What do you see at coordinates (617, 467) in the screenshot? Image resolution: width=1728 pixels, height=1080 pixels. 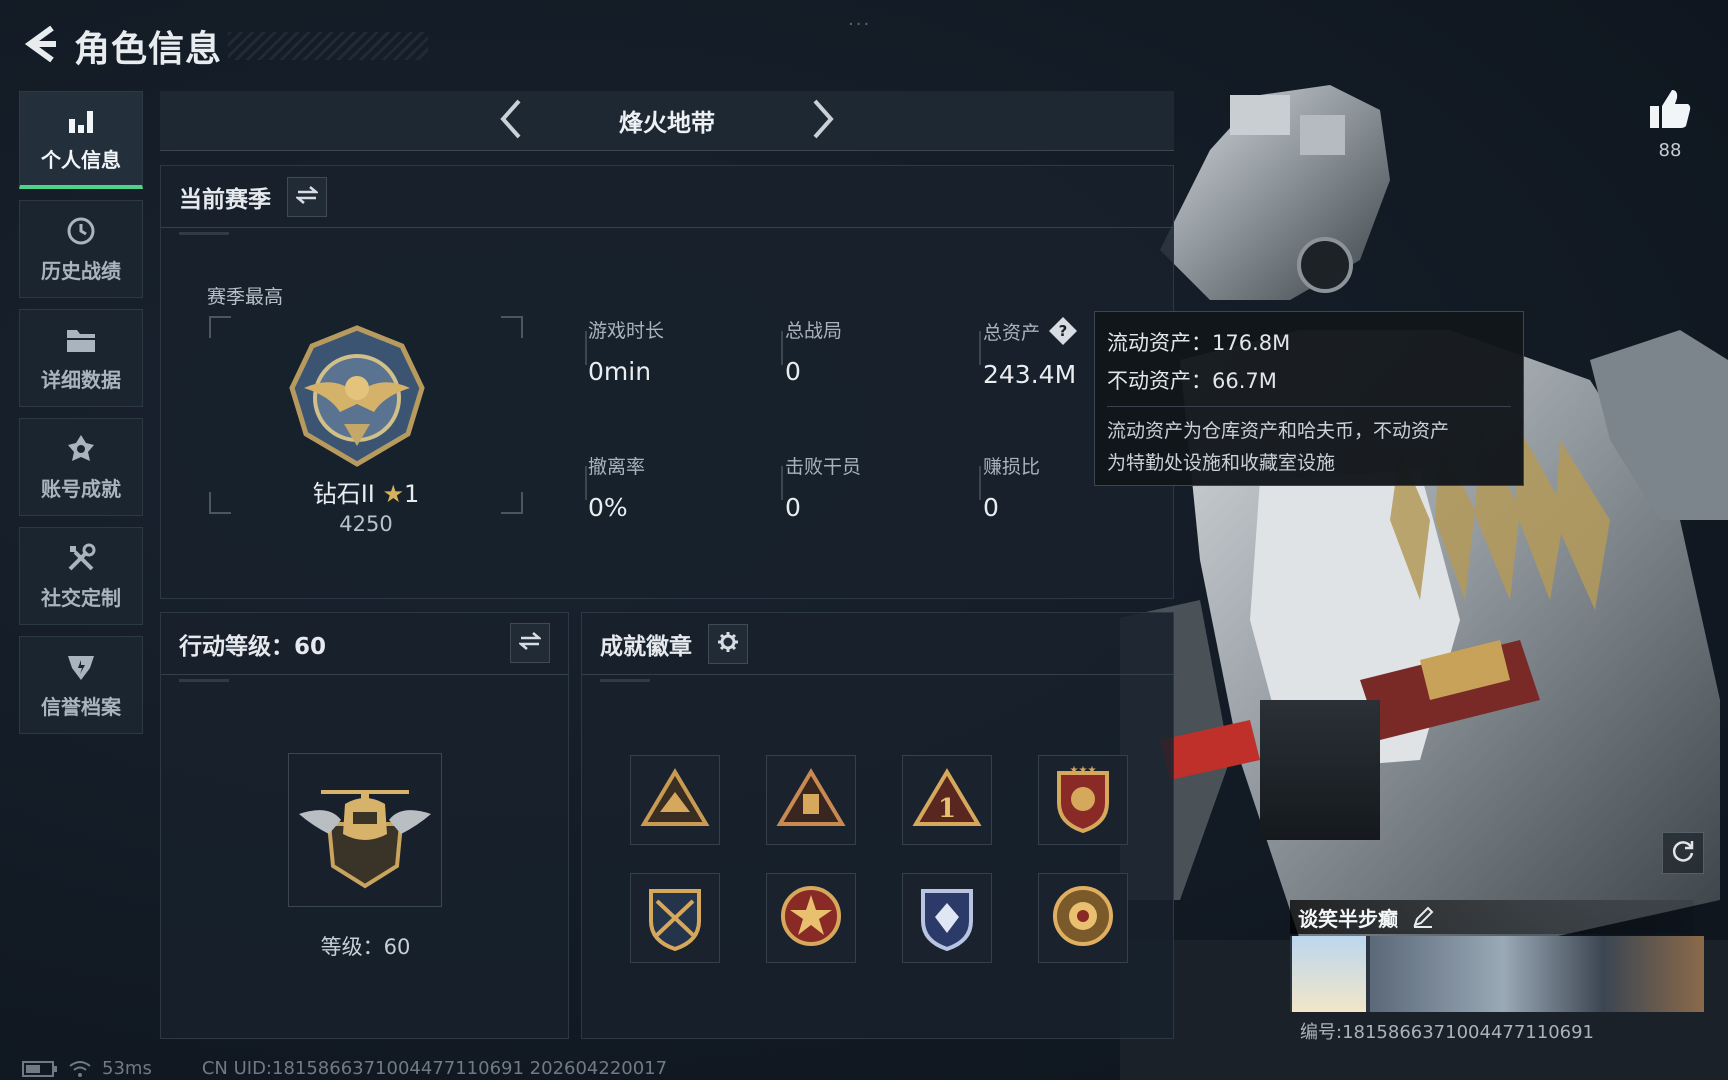 I see `stat-label: 撤离率` at bounding box center [617, 467].